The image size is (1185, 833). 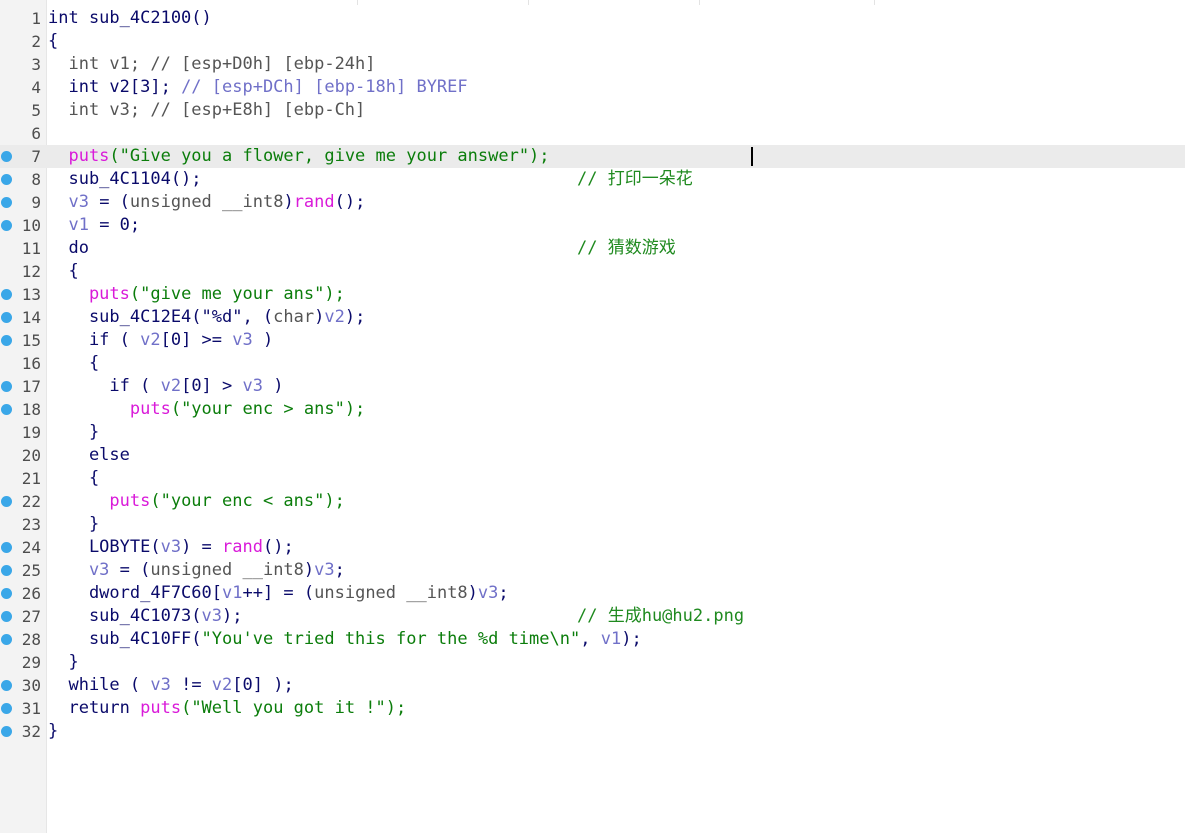 What do you see at coordinates (592, 570) in the screenshot?
I see `code-line: 25 v3 = (unsigned __int8)v3;` at bounding box center [592, 570].